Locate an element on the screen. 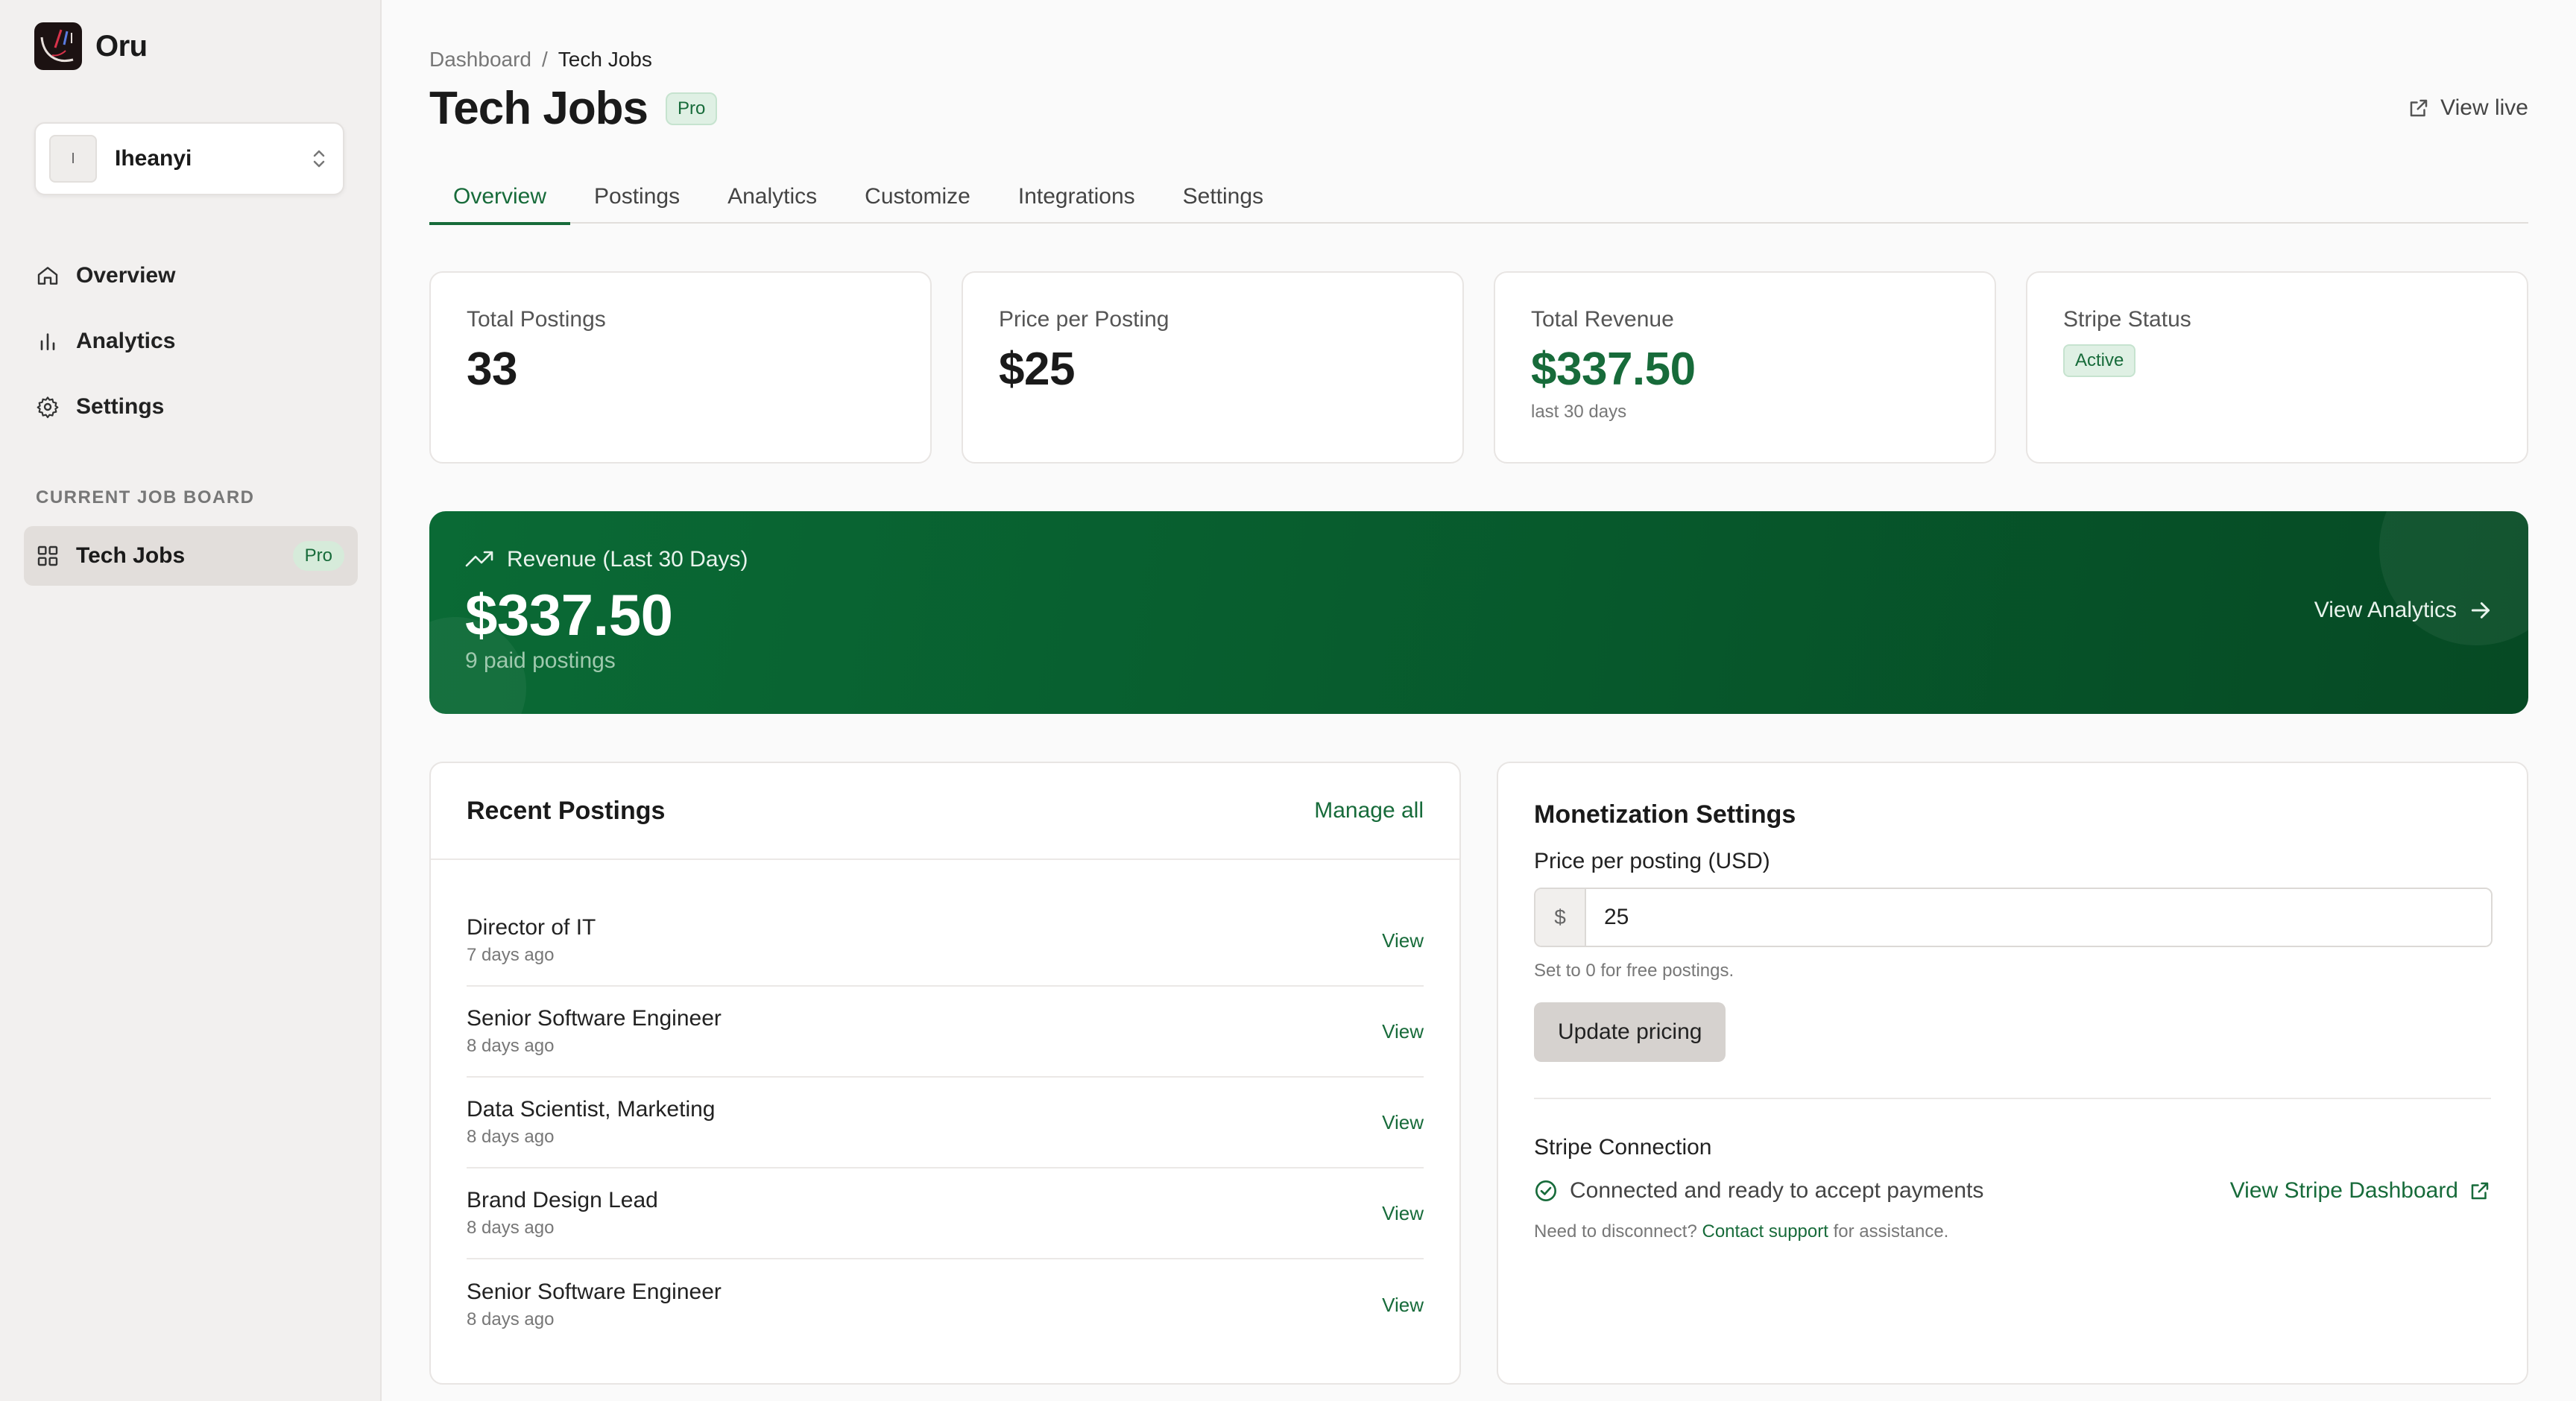  card-title: Monetization Settings is located at coordinates (1665, 814).